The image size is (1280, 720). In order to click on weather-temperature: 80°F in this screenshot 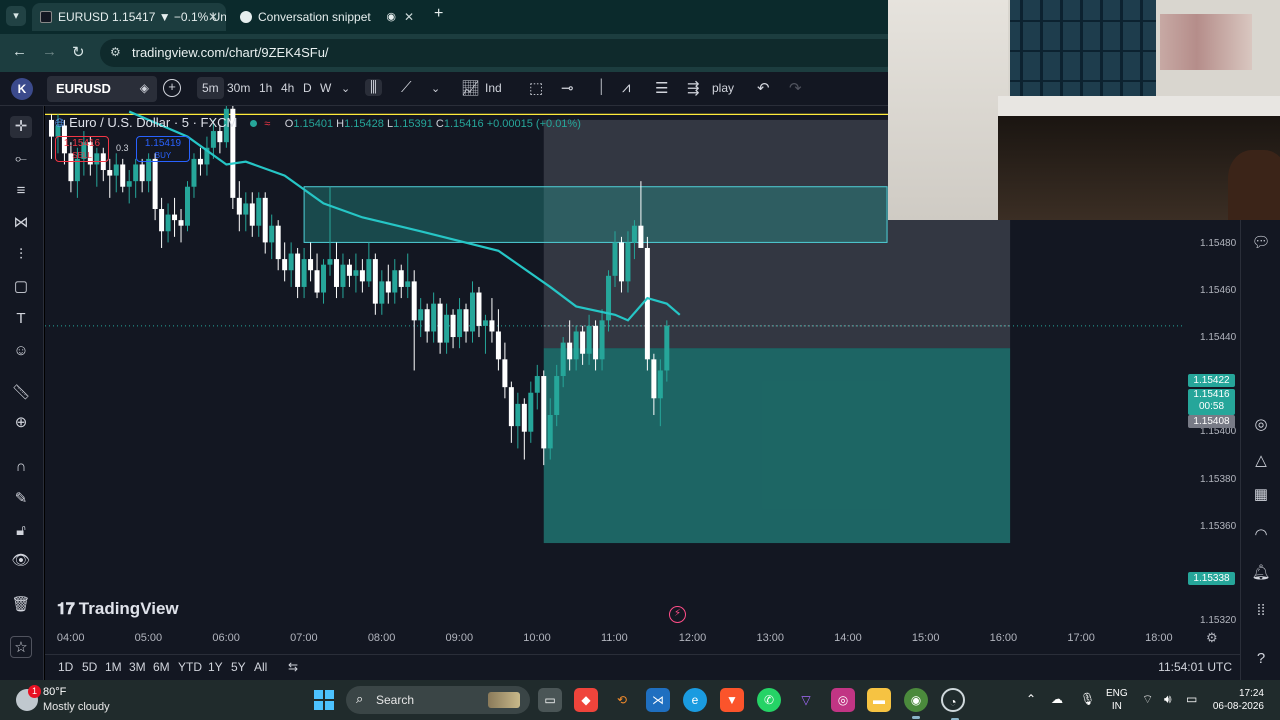, I will do `click(54, 692)`.